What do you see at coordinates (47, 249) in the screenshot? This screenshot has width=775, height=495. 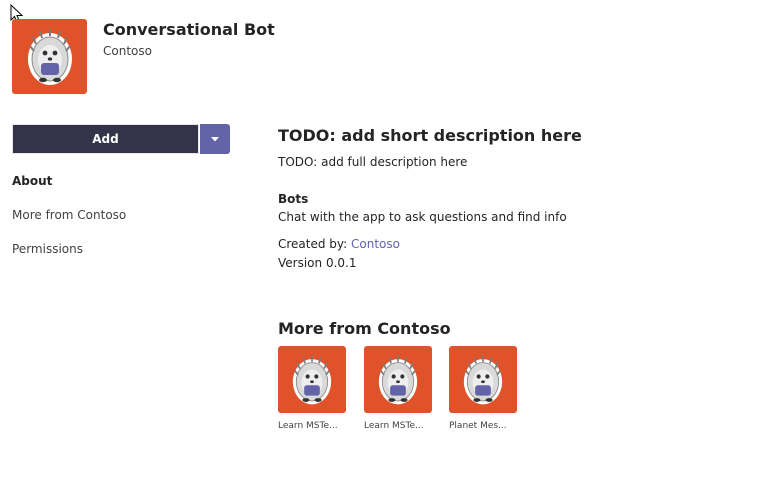 I see `nav-item-permissions: Permissions` at bounding box center [47, 249].